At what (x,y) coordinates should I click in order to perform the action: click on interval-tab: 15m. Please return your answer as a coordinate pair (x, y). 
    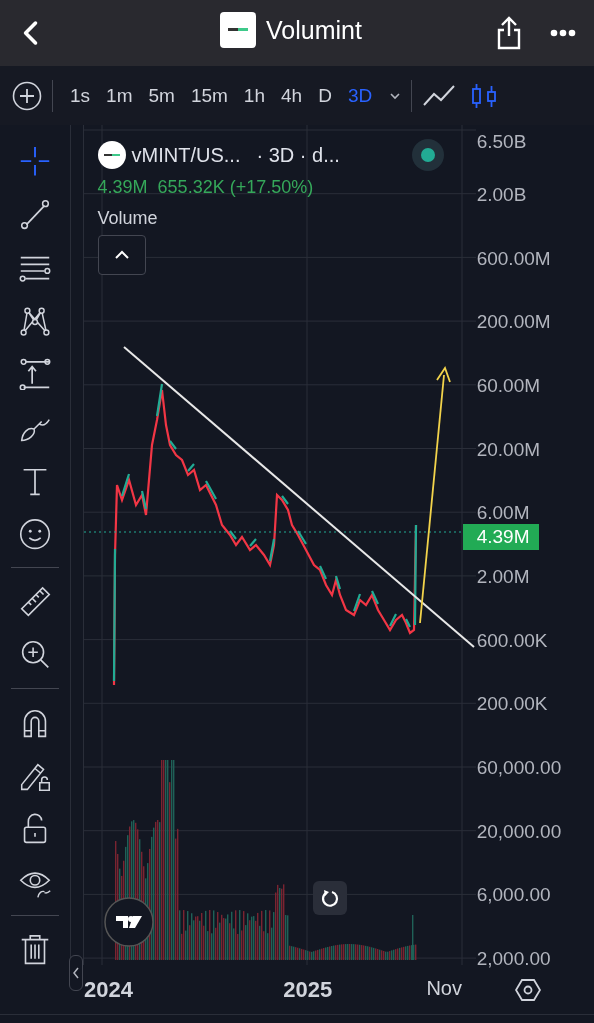
    Looking at the image, I should click on (209, 95).